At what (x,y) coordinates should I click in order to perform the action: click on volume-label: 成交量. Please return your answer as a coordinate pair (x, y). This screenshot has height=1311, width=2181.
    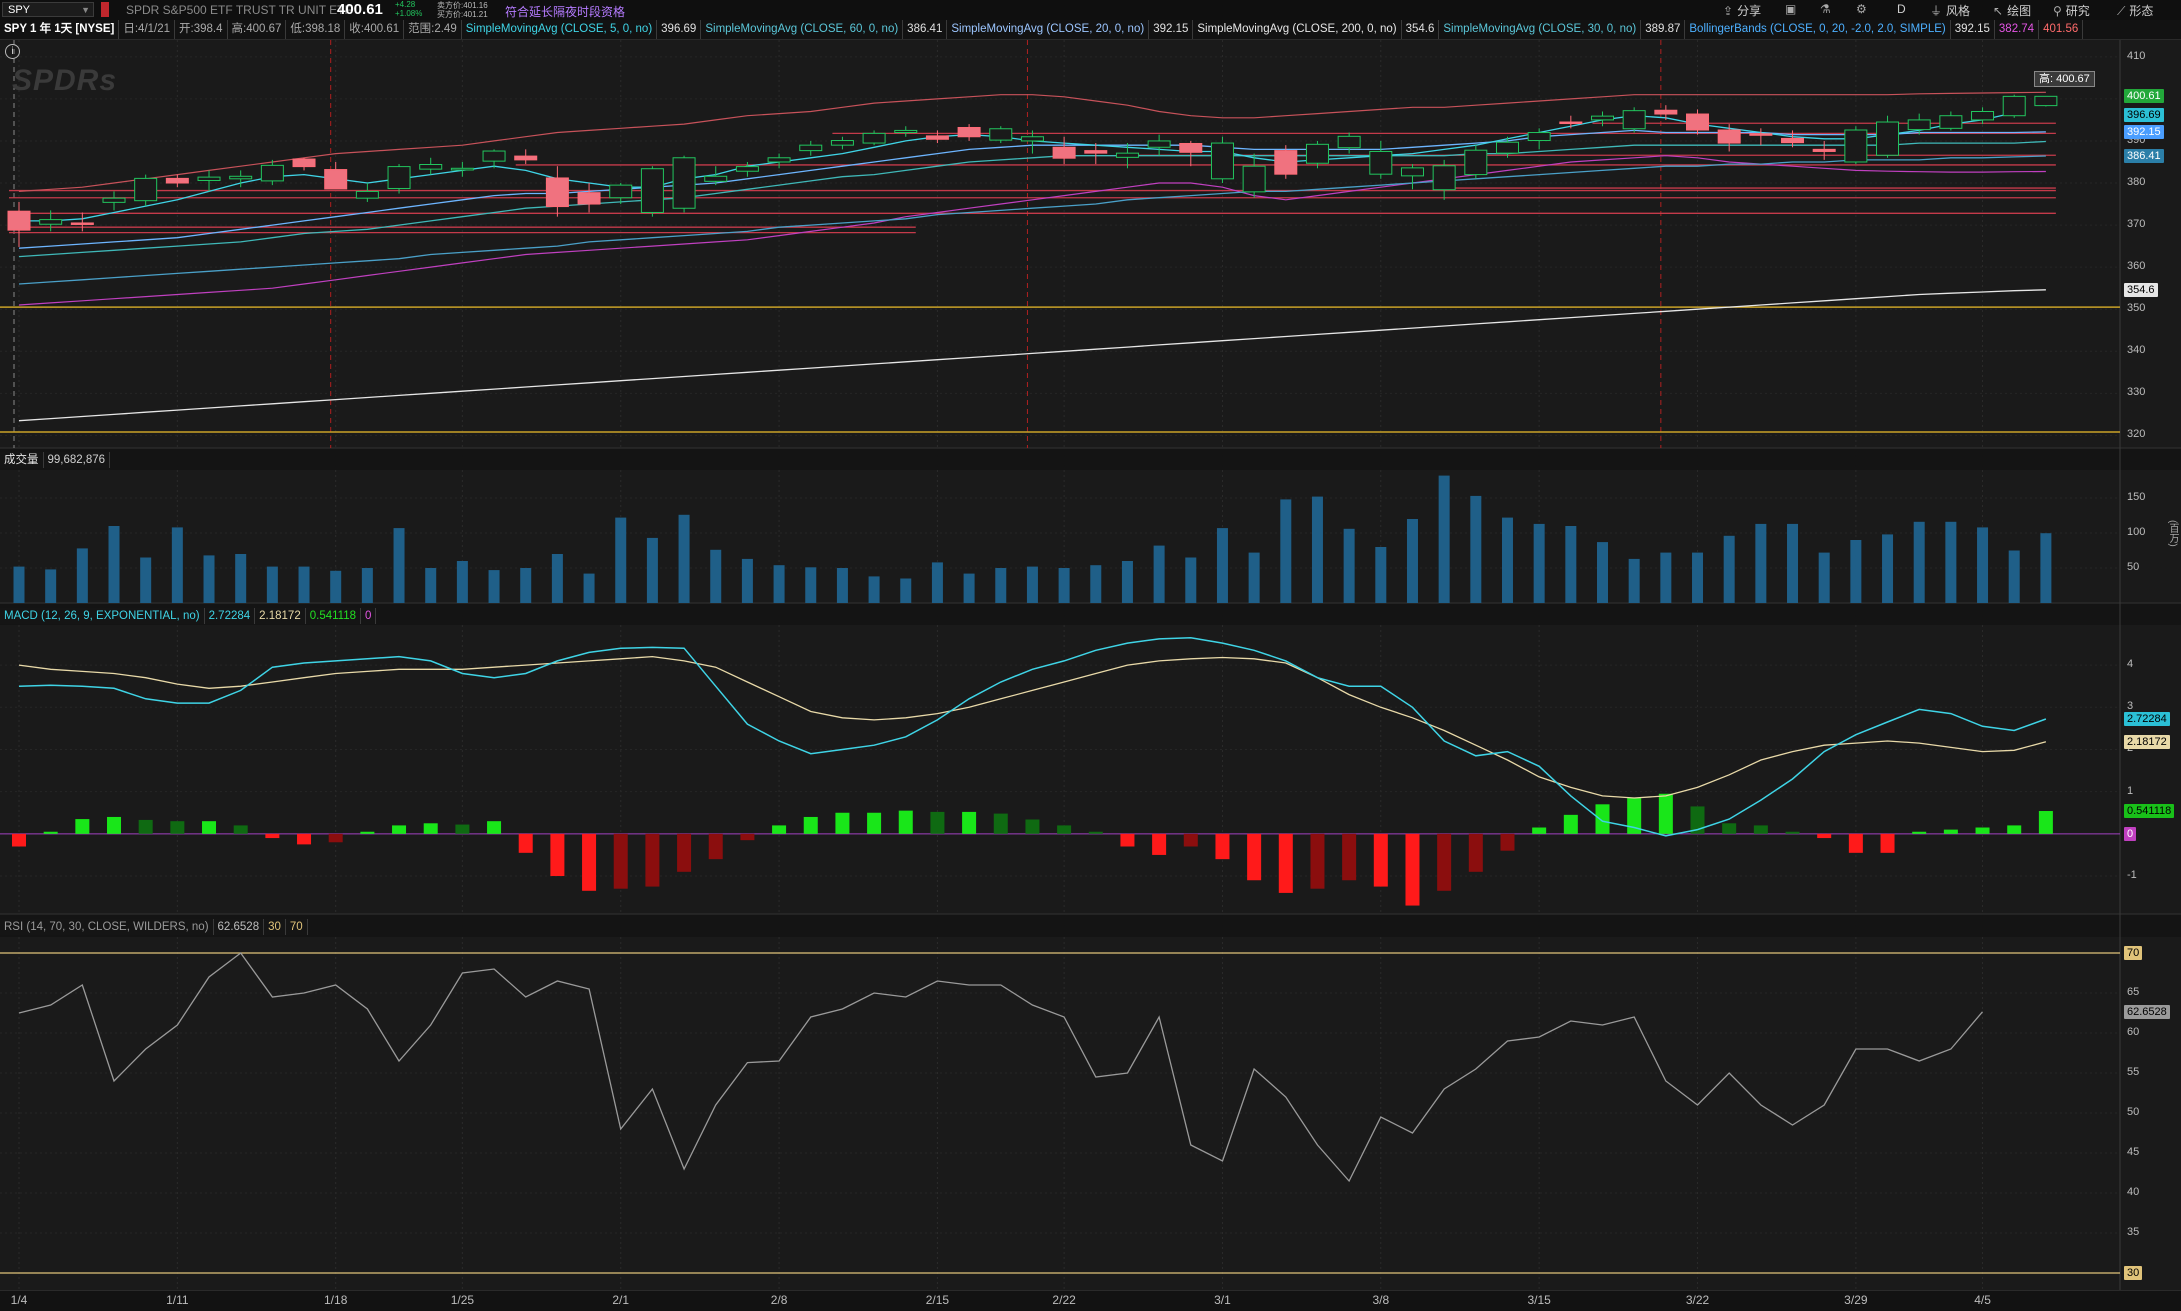
    Looking at the image, I should click on (22, 460).